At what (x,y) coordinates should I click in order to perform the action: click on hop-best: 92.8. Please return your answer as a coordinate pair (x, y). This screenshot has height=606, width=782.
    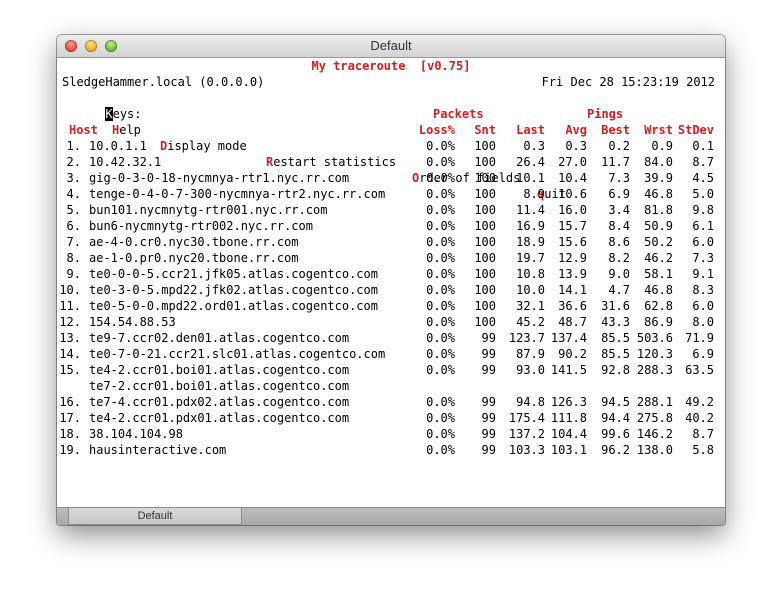
    Looking at the image, I should click on (615, 370).